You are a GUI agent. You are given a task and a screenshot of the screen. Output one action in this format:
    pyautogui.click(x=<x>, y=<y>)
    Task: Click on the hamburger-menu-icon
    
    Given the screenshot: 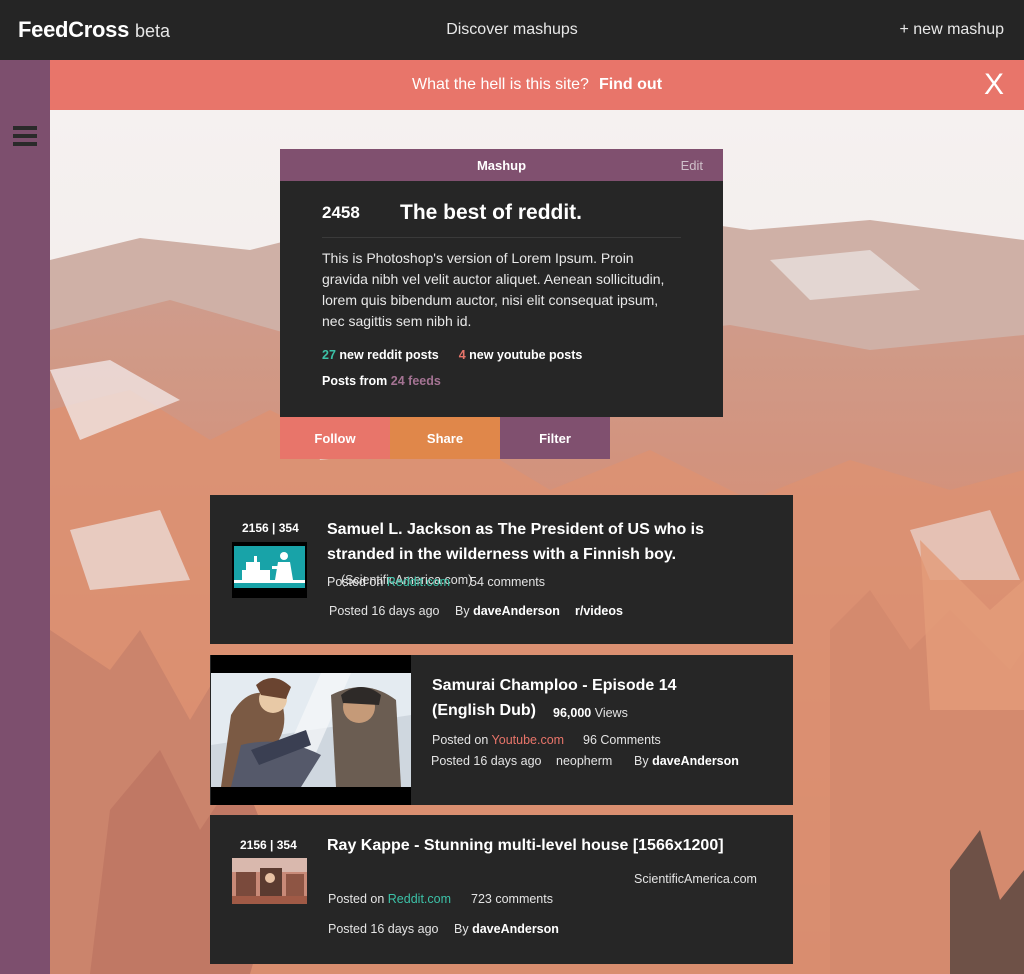 What is the action you would take?
    pyautogui.click(x=25, y=136)
    